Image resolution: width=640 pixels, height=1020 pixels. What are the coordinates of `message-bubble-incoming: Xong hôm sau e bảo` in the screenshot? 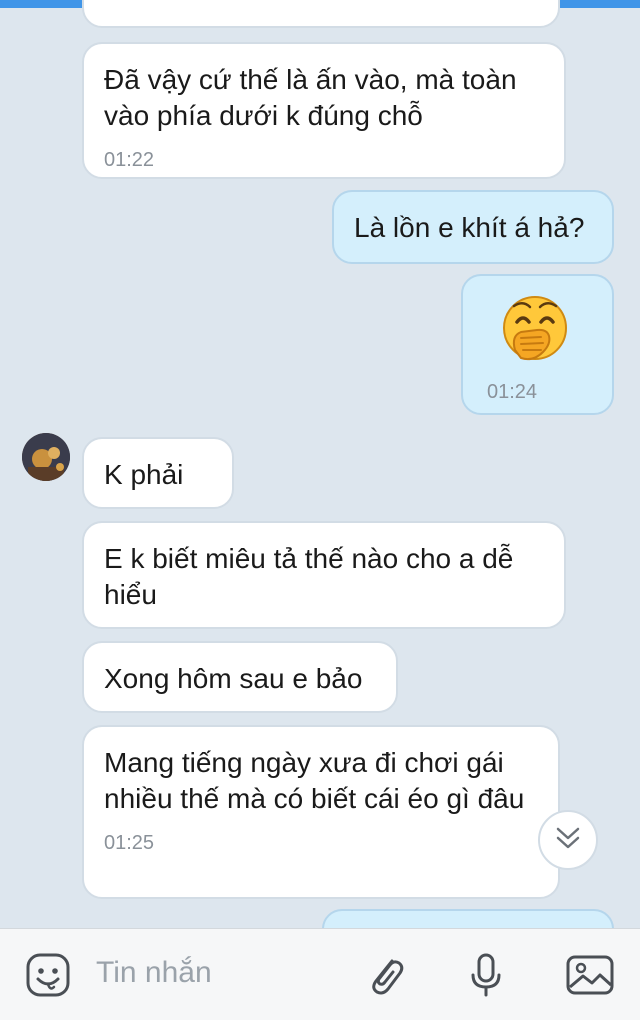 It's located at (240, 677).